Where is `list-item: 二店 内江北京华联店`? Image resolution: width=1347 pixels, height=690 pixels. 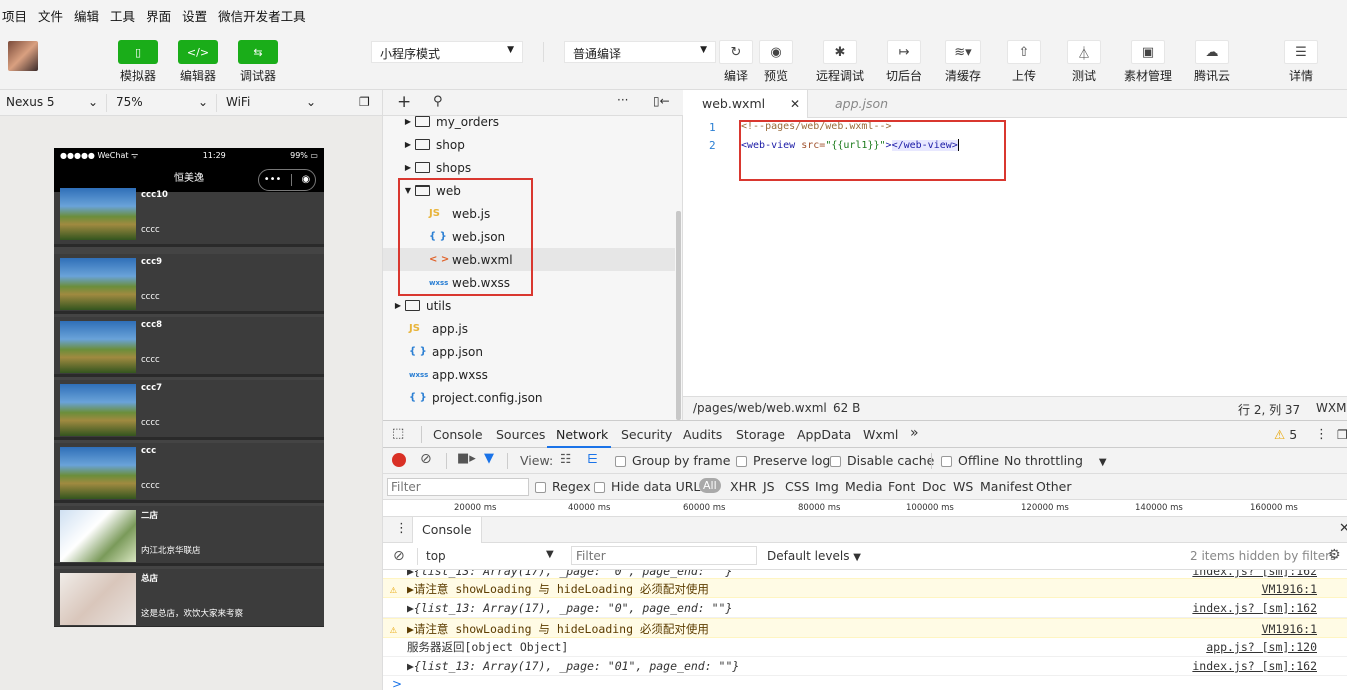 list-item: 二店 内江北京华联店 is located at coordinates (189, 536).